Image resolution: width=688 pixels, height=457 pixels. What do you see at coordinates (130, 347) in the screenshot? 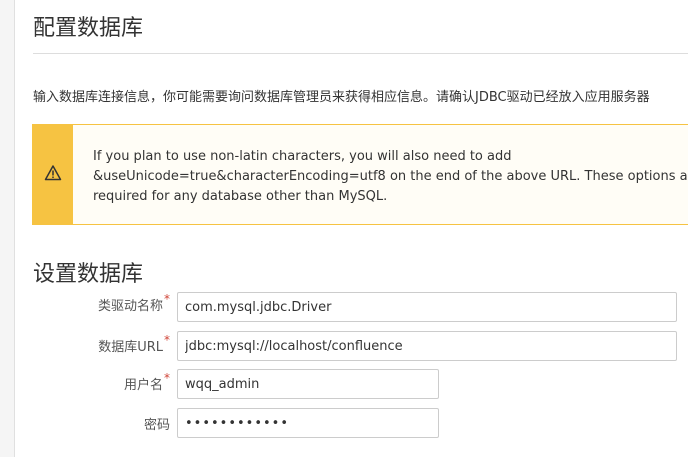
I see `db-url-label-text: 数据库URL` at bounding box center [130, 347].